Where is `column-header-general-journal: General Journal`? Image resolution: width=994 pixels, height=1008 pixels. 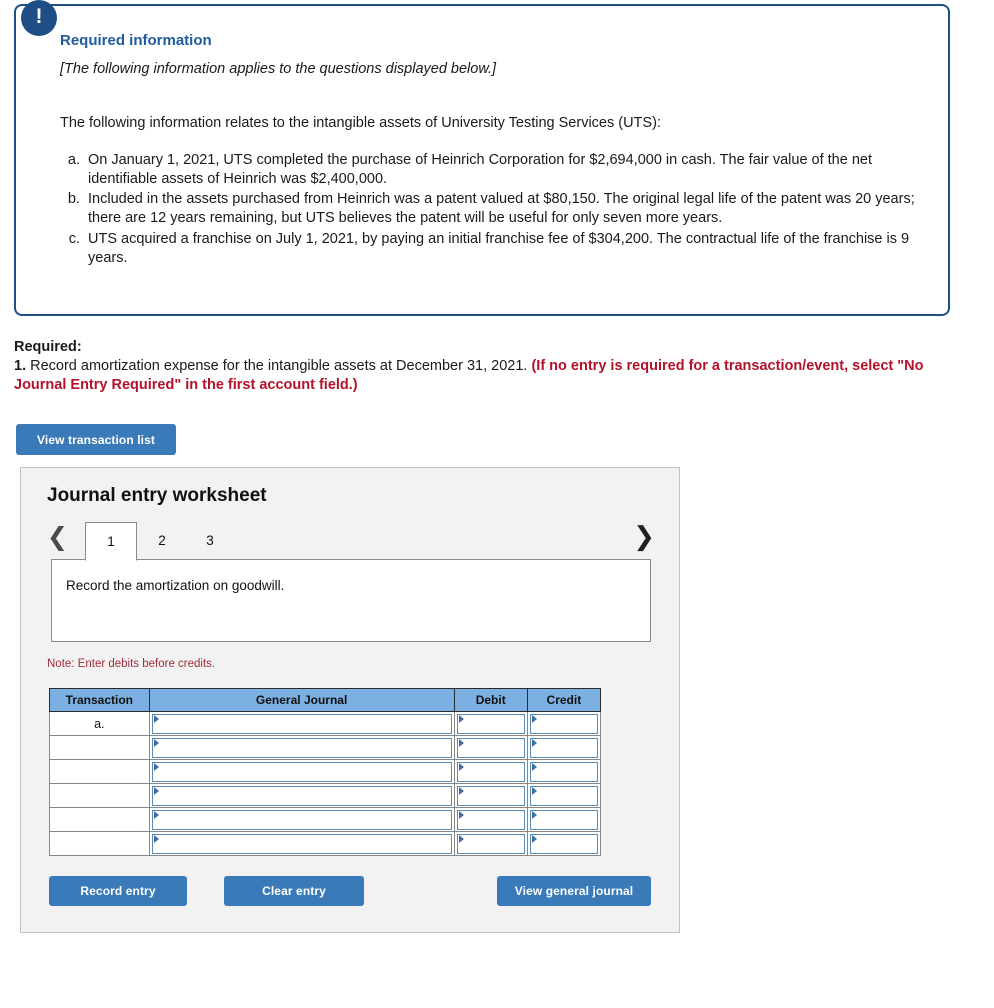 column-header-general-journal: General Journal is located at coordinates (301, 700).